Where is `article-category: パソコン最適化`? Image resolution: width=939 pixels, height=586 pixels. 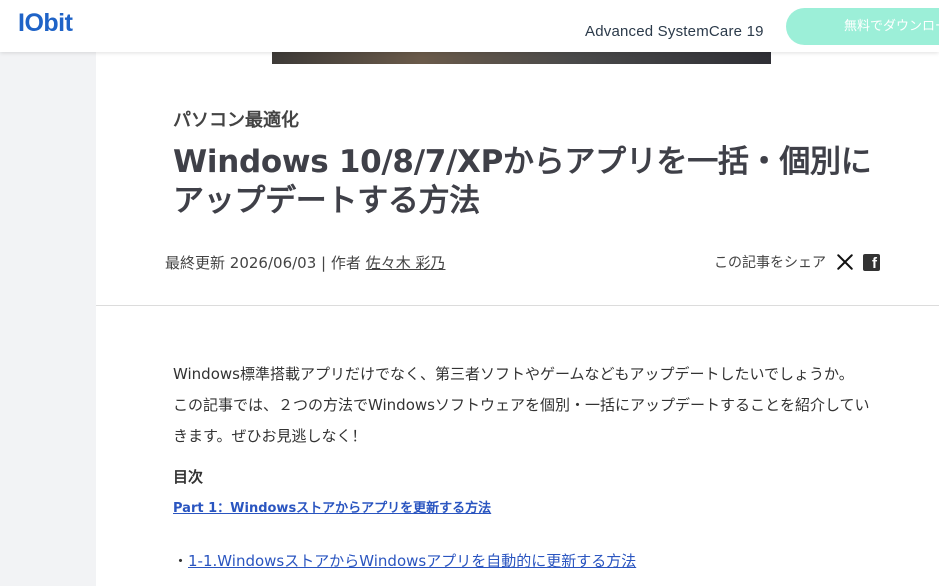 article-category: パソコン最適化 is located at coordinates (236, 119).